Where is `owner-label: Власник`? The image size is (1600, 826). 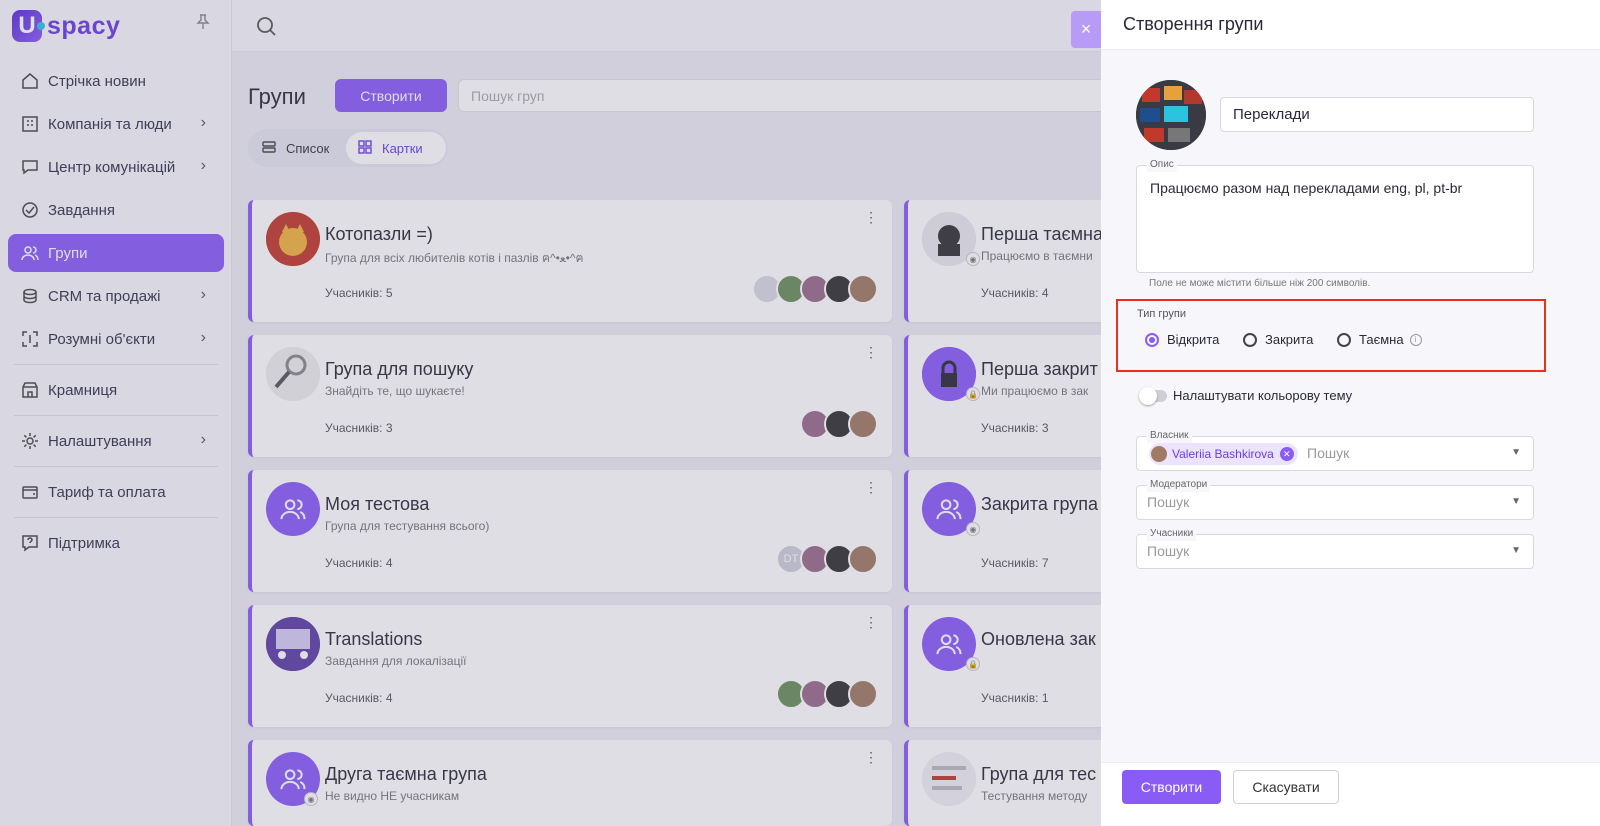 owner-label: Власник is located at coordinates (1169, 436).